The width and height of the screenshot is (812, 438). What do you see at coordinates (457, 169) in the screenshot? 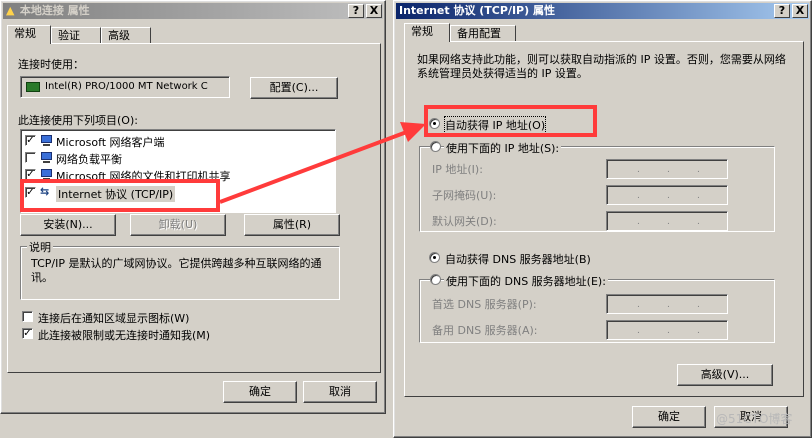
I see `ip-address-label: IP 地址(I):` at bounding box center [457, 169].